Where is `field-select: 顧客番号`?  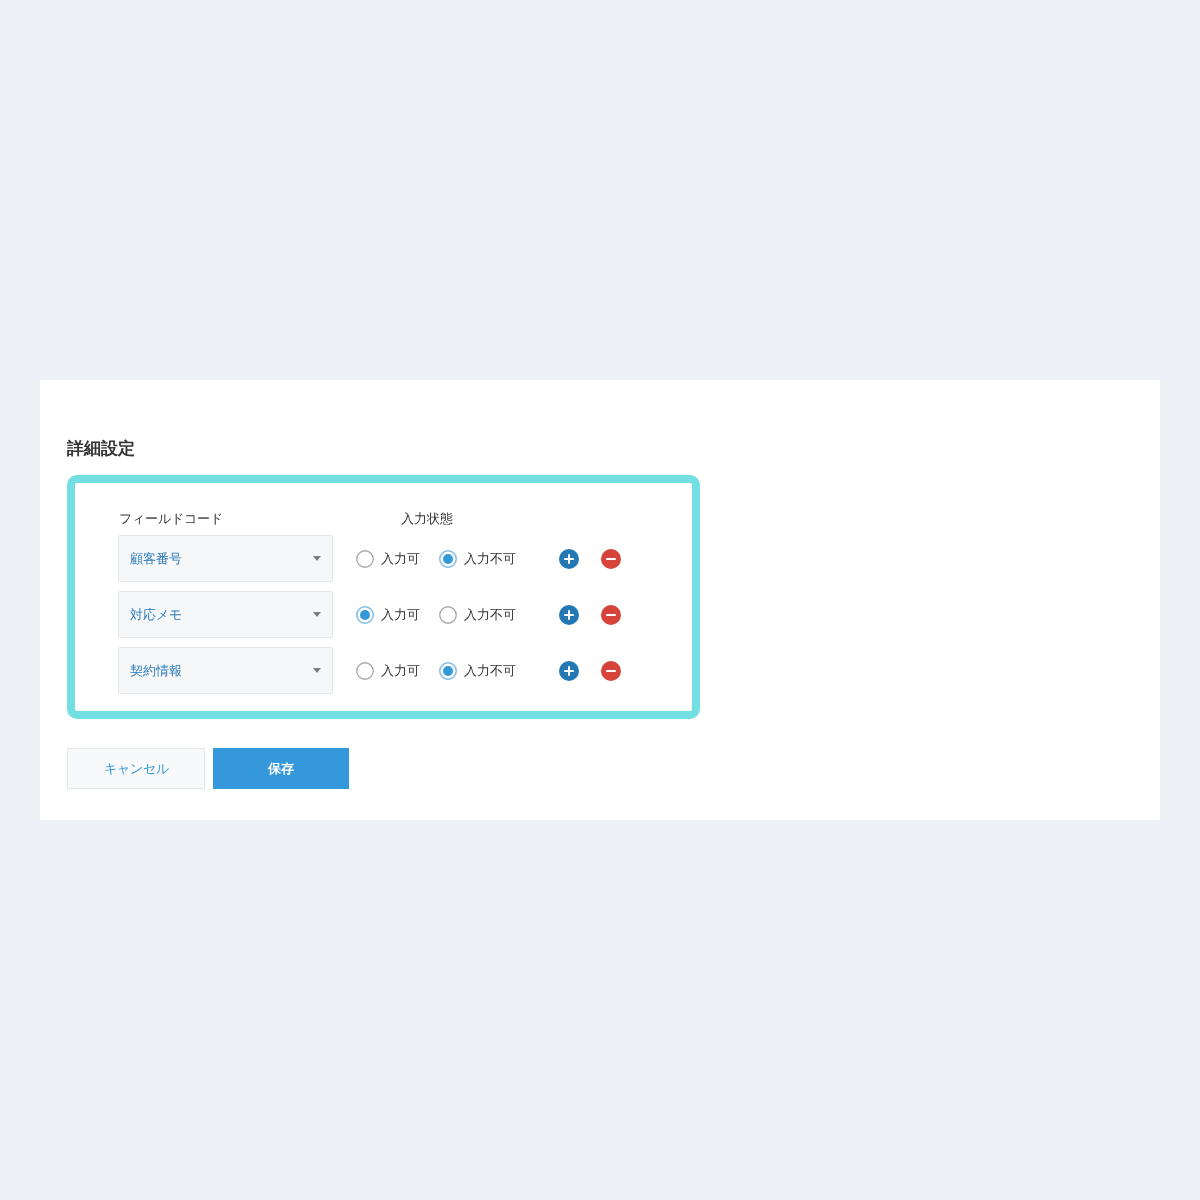 field-select: 顧客番号 is located at coordinates (225, 558).